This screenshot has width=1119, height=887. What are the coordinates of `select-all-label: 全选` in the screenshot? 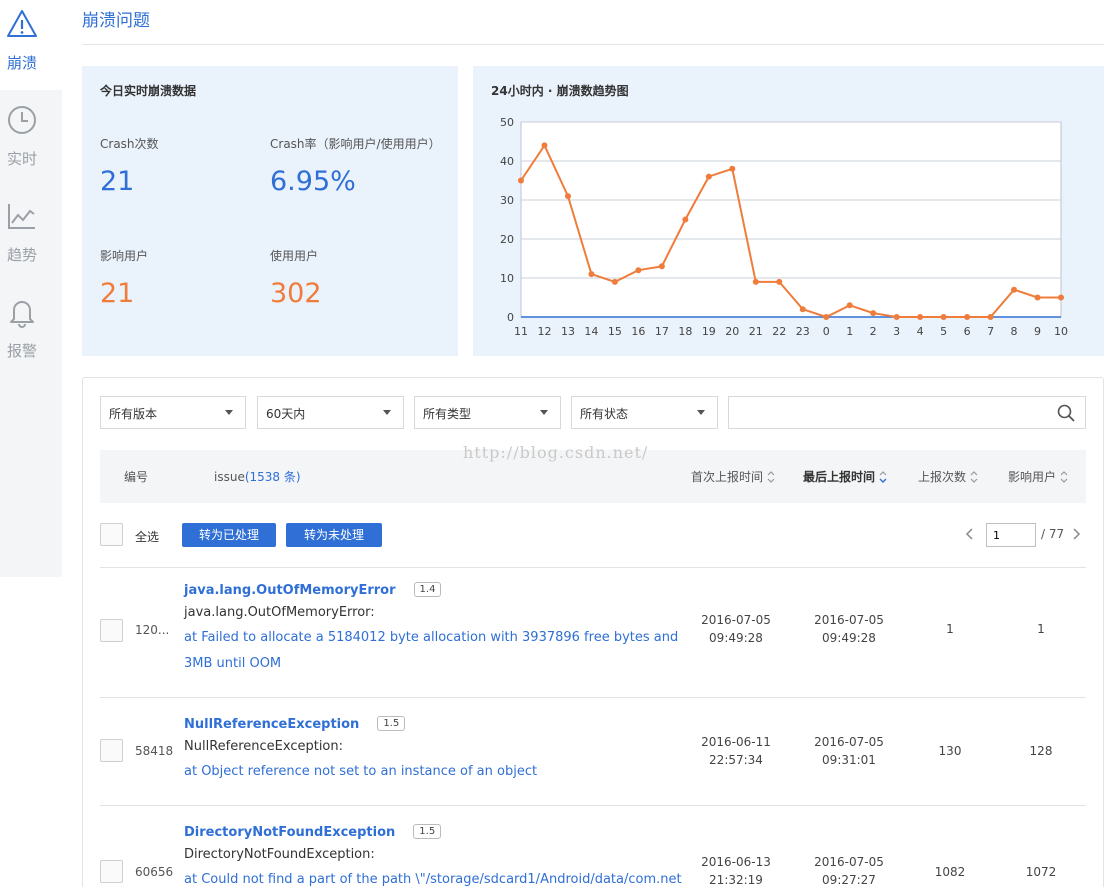 It's located at (147, 537).